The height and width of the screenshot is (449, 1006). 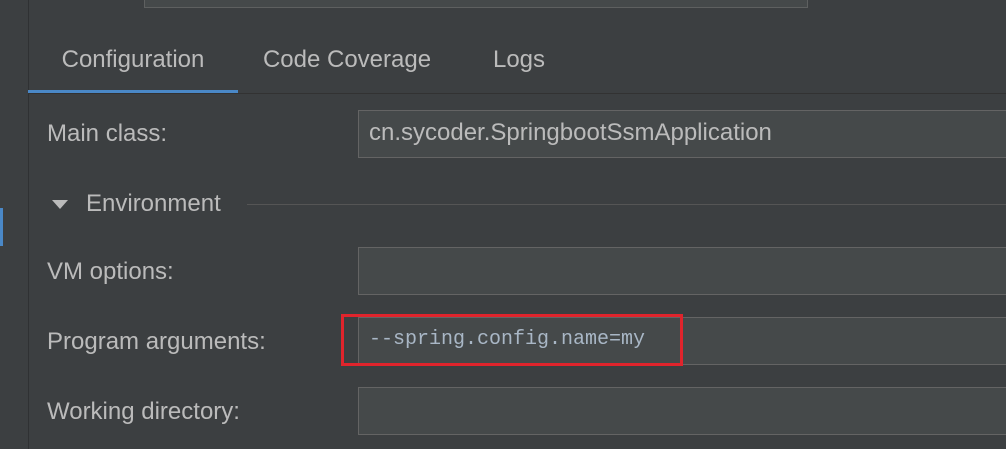 What do you see at coordinates (153, 203) in the screenshot?
I see `environment-section-title: Environment` at bounding box center [153, 203].